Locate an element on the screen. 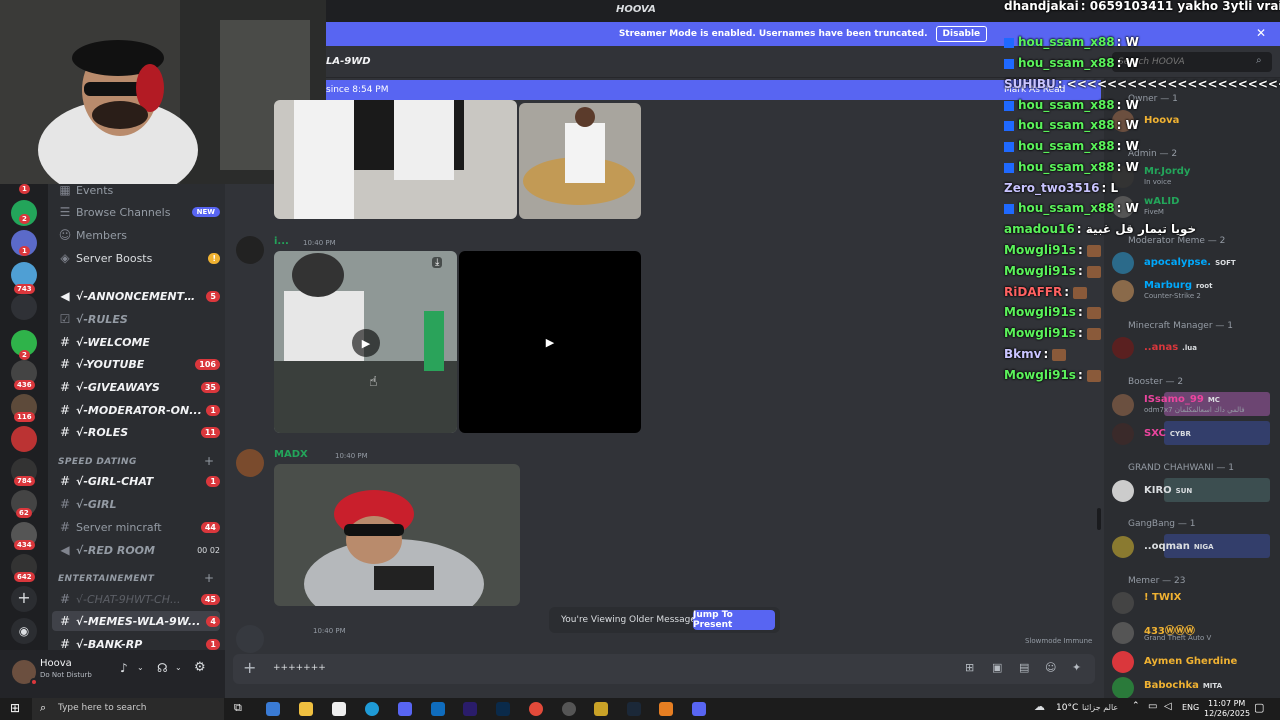 This screenshot has width=1280, height=720. channel-roles: # √-ROLES 11 is located at coordinates (136, 432).